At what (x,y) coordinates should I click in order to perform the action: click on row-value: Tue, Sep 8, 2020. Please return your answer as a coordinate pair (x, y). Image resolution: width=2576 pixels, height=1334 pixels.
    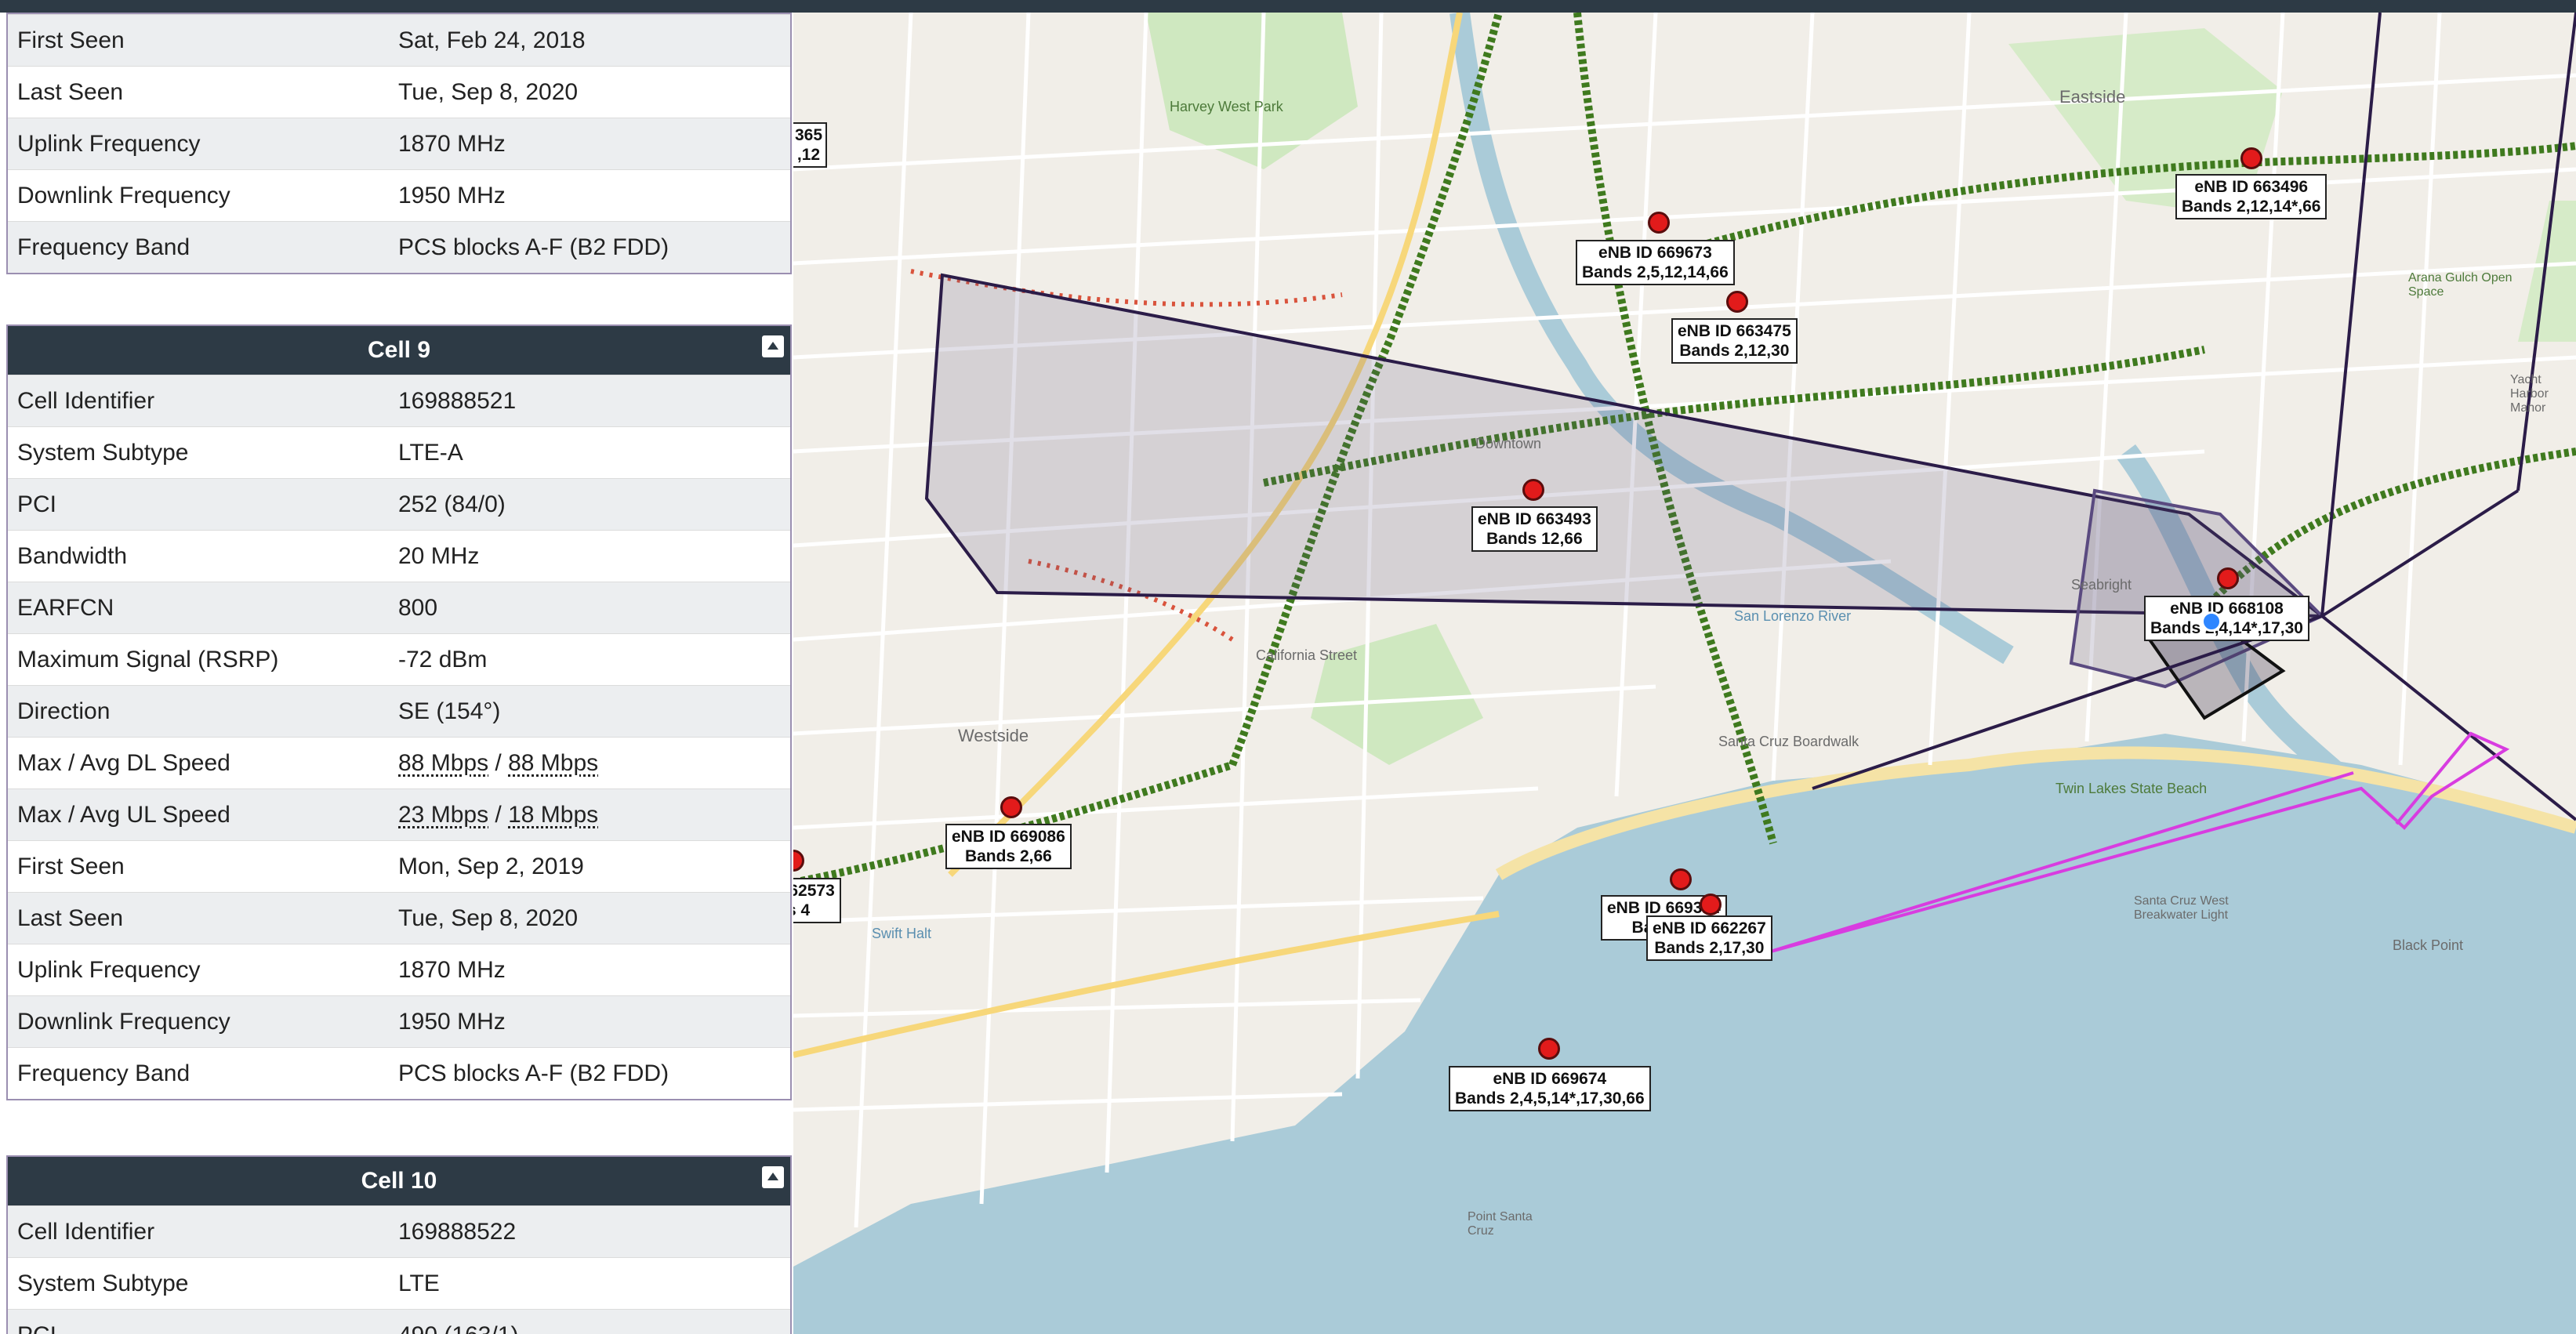
    Looking at the image, I should click on (488, 92).